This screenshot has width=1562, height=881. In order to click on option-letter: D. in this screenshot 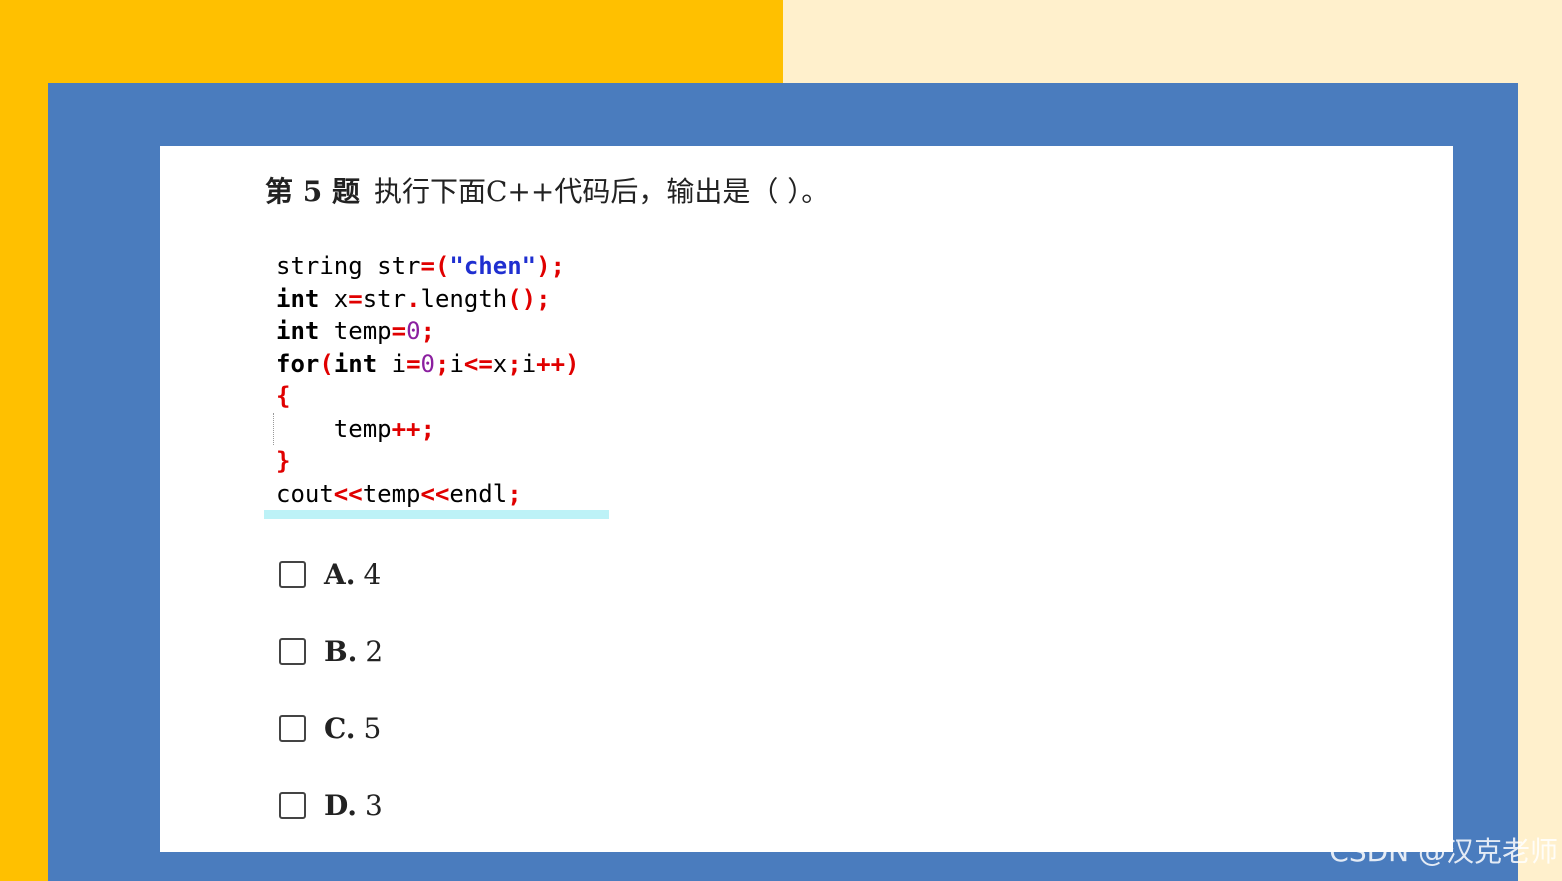, I will do `click(341, 805)`.